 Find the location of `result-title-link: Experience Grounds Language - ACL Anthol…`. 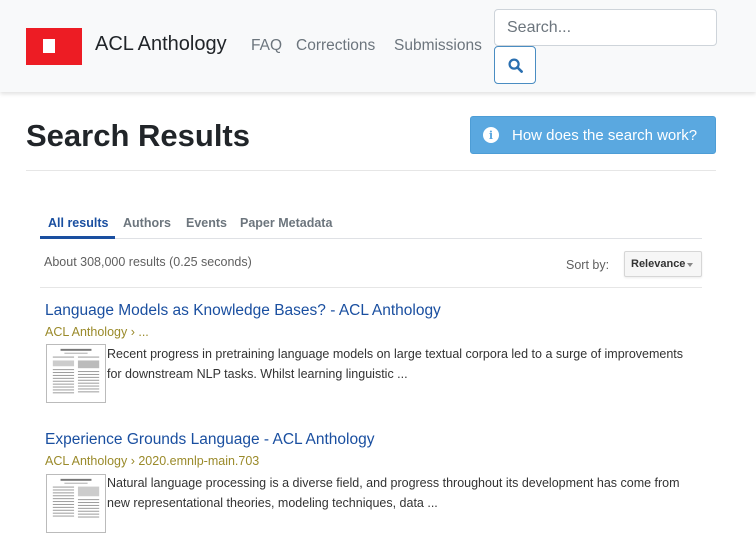

result-title-link: Experience Grounds Language - ACL Anthol… is located at coordinates (209, 440).